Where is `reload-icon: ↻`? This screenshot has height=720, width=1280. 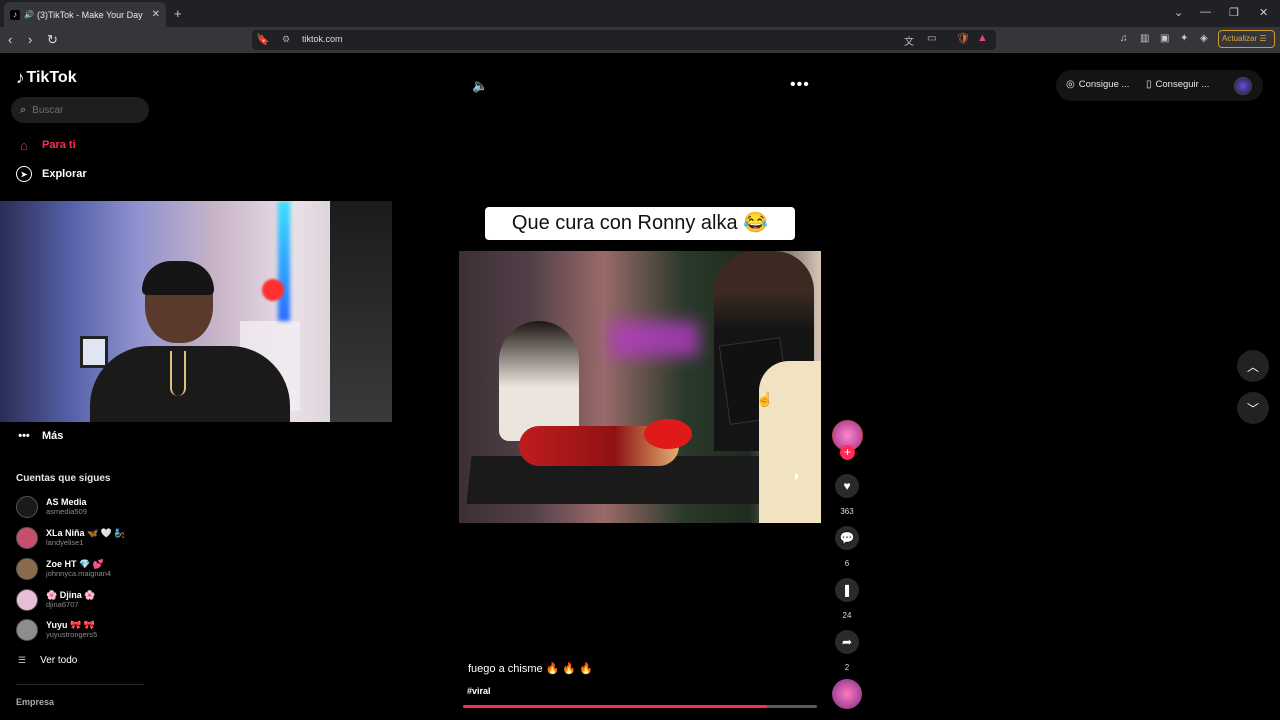
reload-icon: ↻ is located at coordinates (52, 40).